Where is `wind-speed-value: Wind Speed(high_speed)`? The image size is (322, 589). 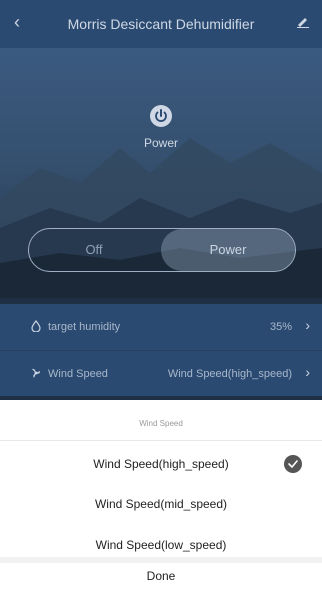
wind-speed-value: Wind Speed(high_speed) is located at coordinates (229, 374).